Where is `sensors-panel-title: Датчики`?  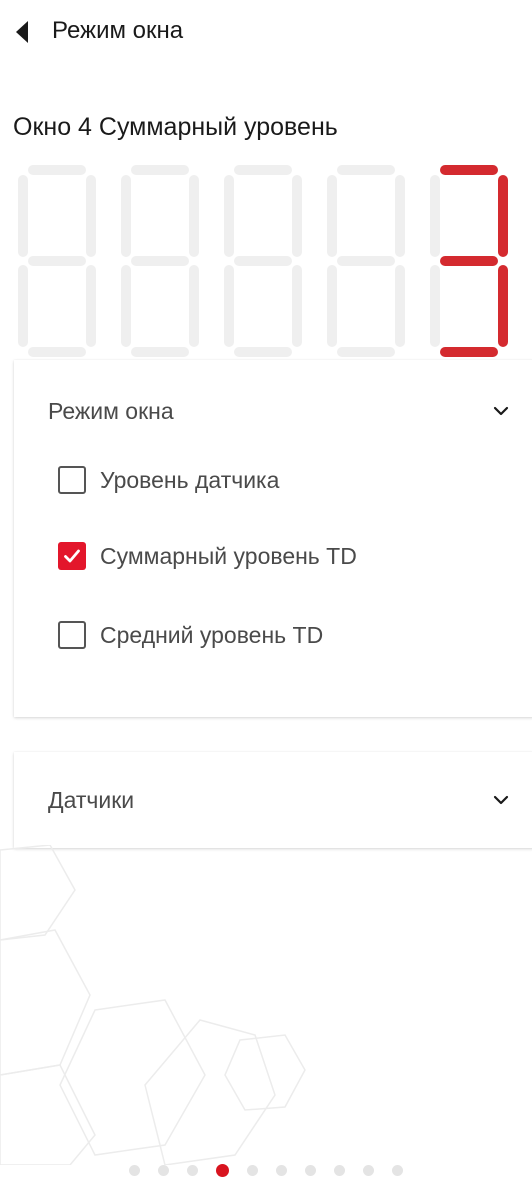
sensors-panel-title: Датчики is located at coordinates (91, 800).